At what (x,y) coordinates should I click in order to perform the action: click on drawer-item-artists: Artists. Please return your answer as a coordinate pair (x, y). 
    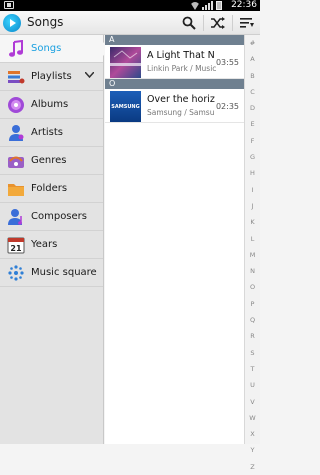
    Looking at the image, I should click on (51, 133).